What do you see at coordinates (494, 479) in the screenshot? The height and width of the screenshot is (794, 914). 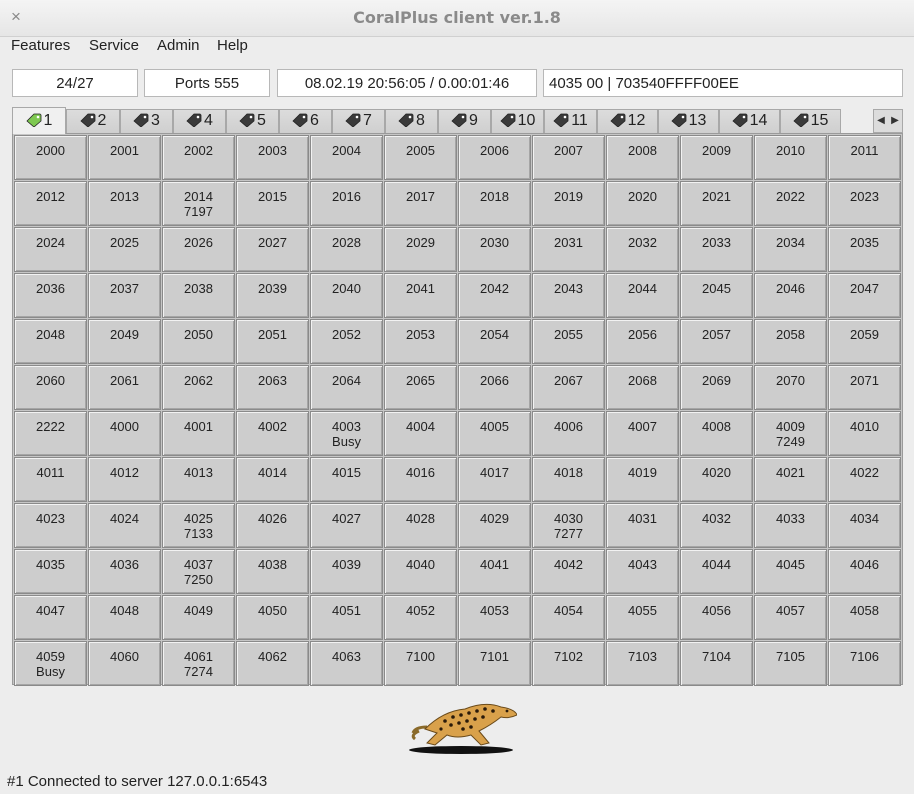 I see `extension-cell-4017: 4017` at bounding box center [494, 479].